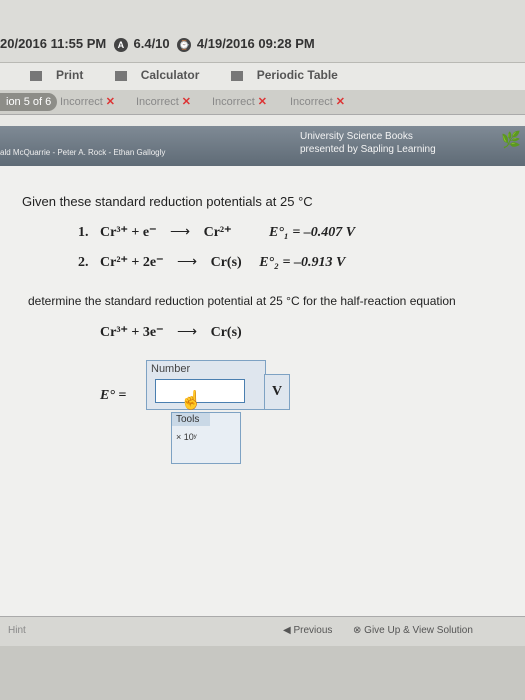  Describe the element at coordinates (511, 140) in the screenshot. I see `leaf-icon: 🌿` at that location.